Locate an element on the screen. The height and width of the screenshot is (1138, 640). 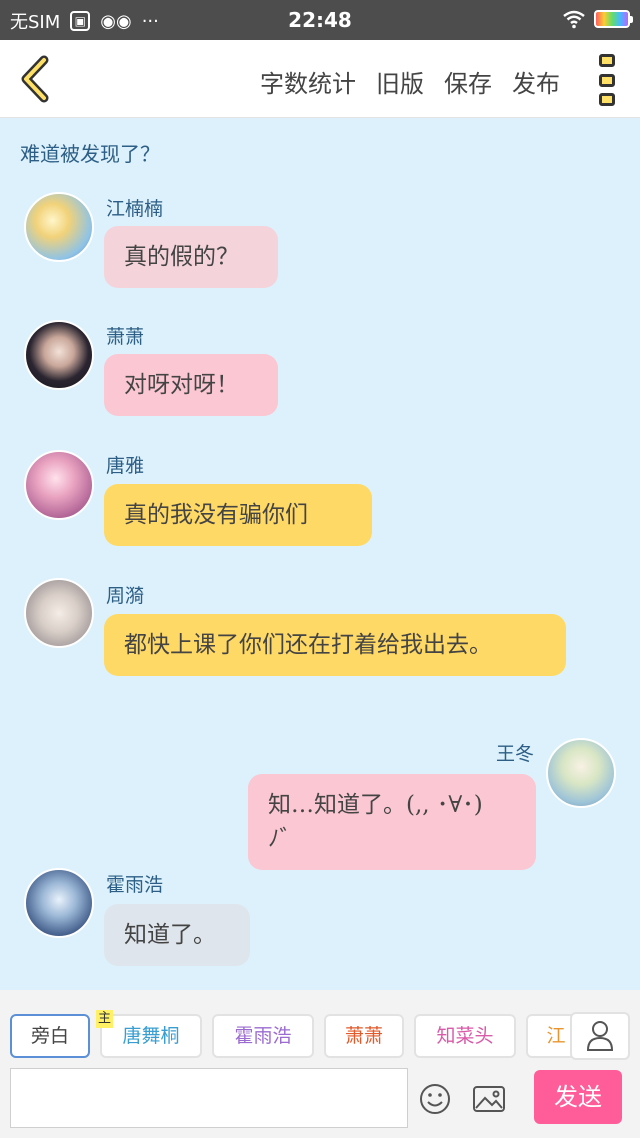
input-row: 发送 is located at coordinates (320, 1099).